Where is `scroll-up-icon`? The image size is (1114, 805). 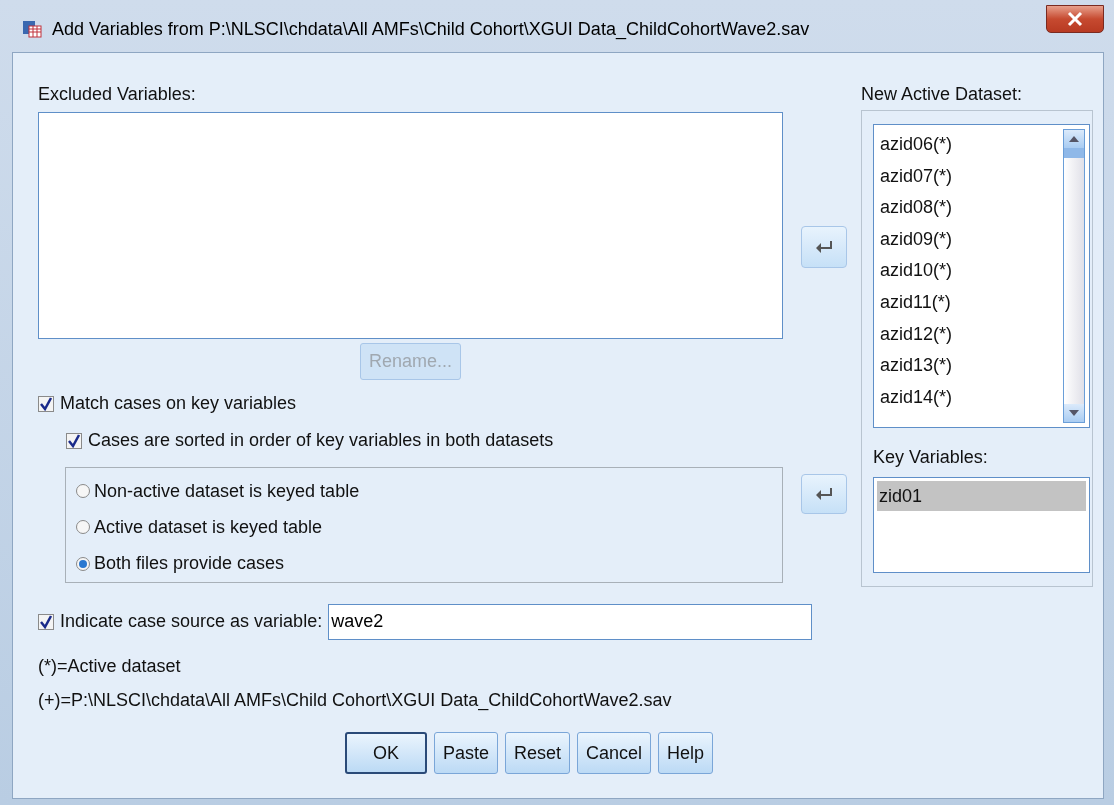
scroll-up-icon is located at coordinates (1074, 139).